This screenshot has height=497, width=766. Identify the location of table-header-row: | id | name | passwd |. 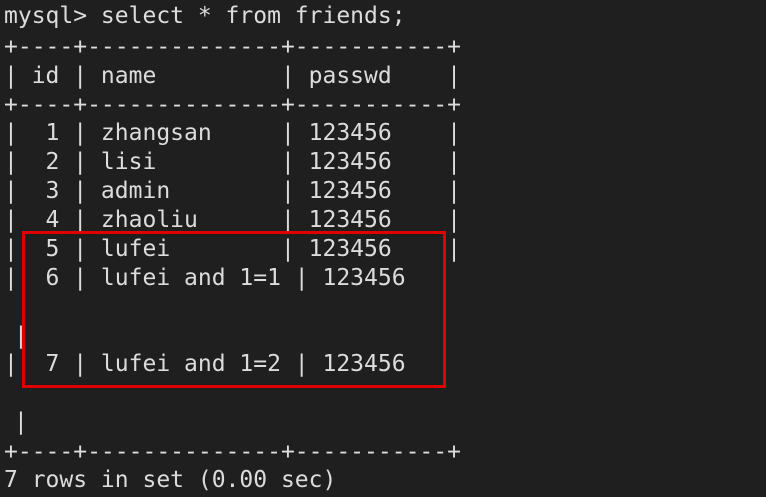
(232, 76).